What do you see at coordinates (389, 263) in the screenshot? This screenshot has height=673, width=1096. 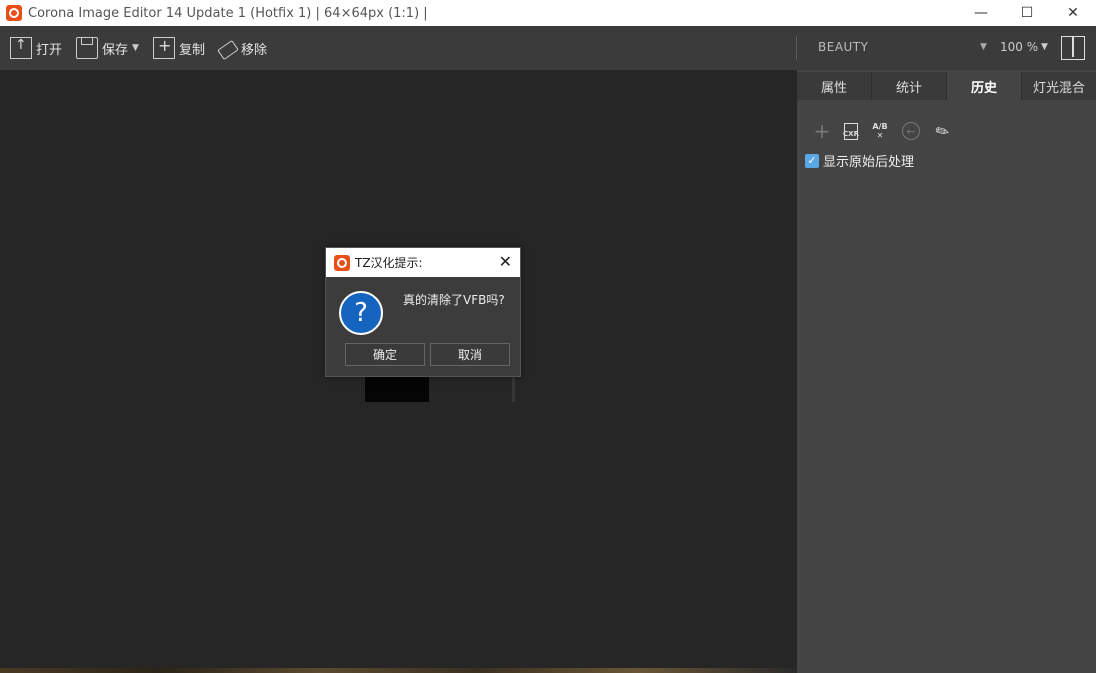 I see `dialog-title: TZ汉化提示:` at bounding box center [389, 263].